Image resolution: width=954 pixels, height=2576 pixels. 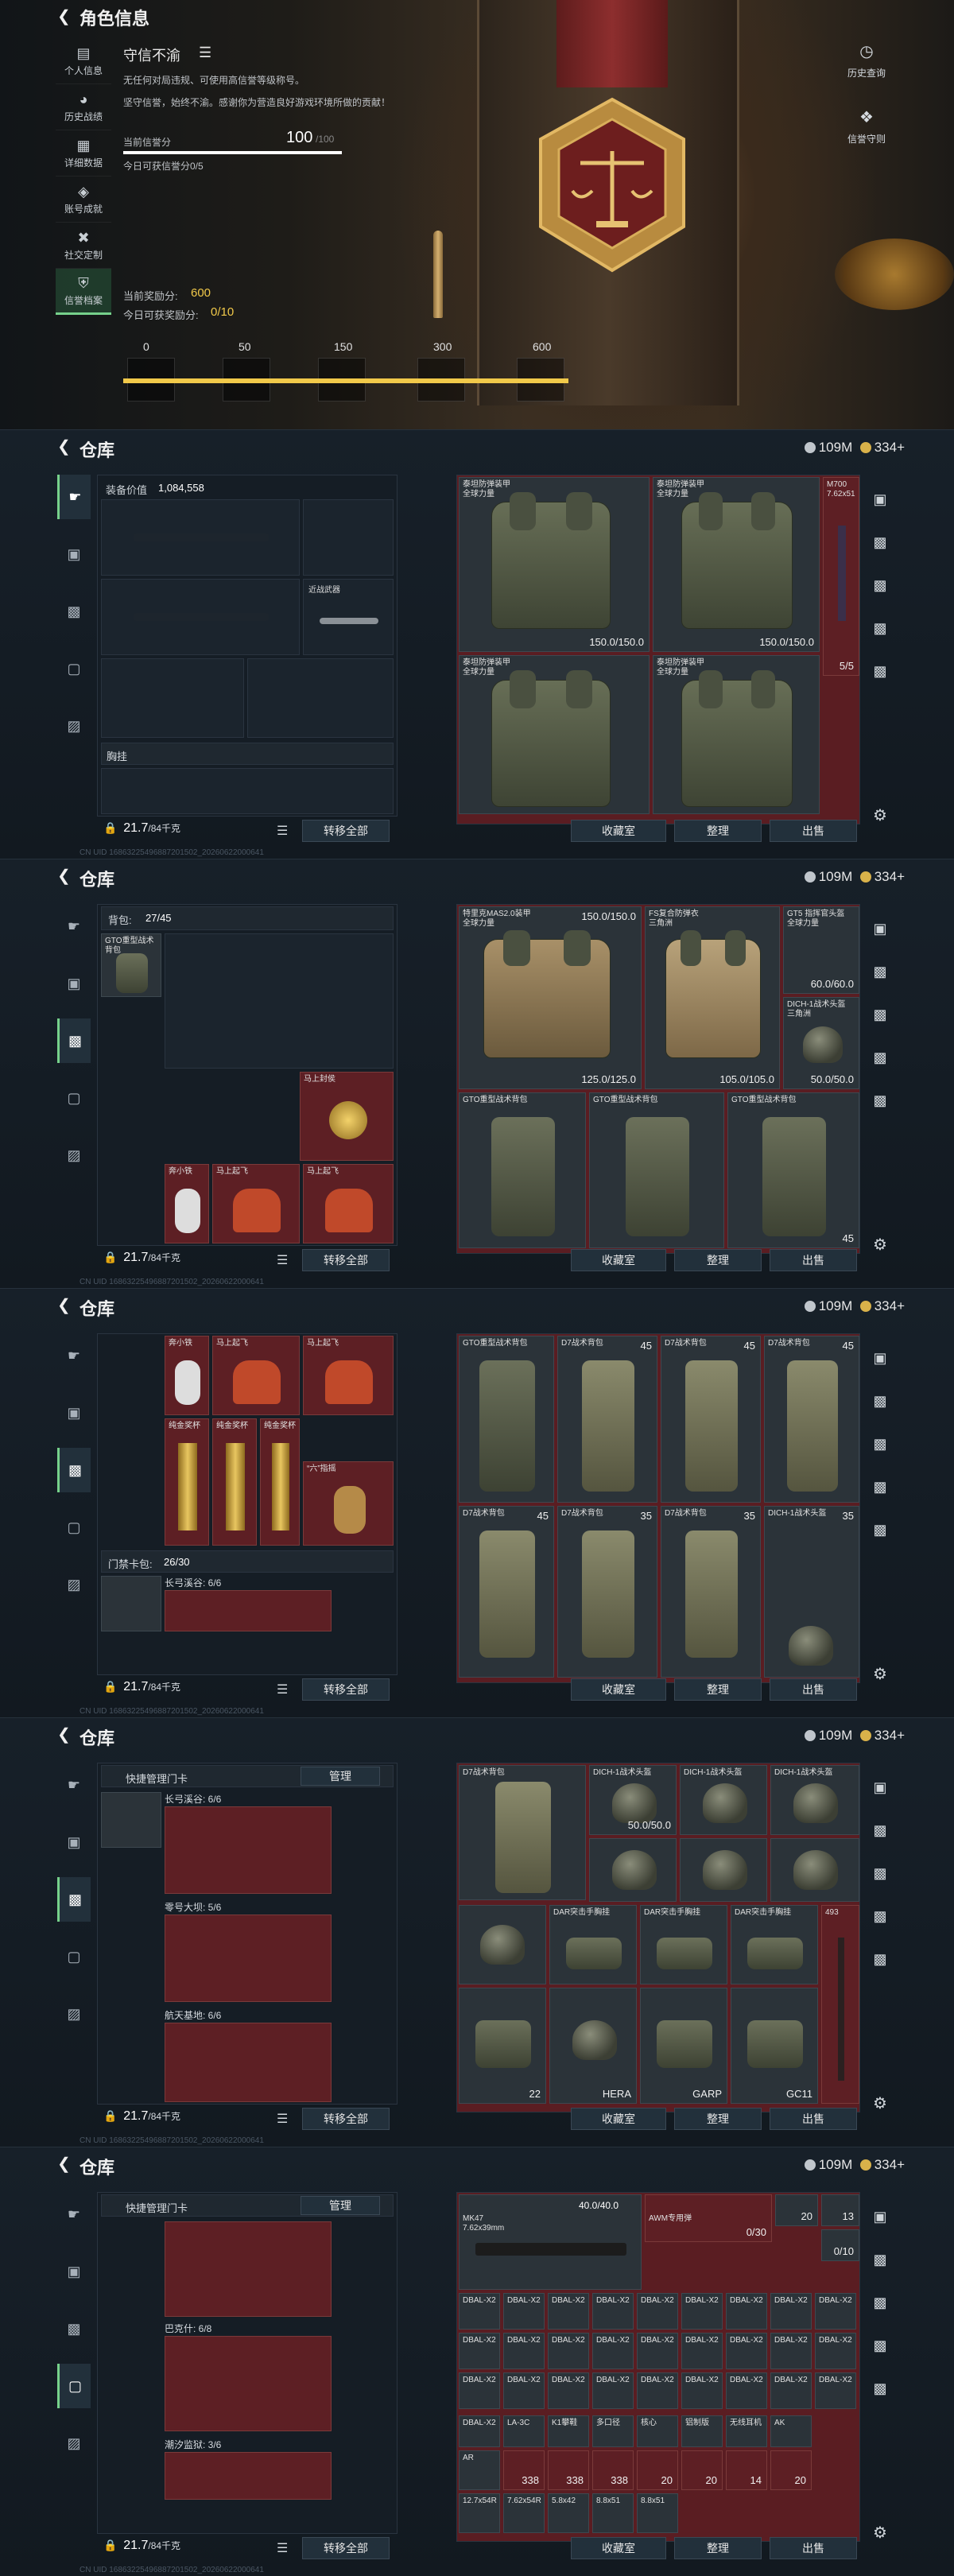 I want to click on stash-item: GT5 指挥官头盔 全球力量 60.0/60.0, so click(x=821, y=950).